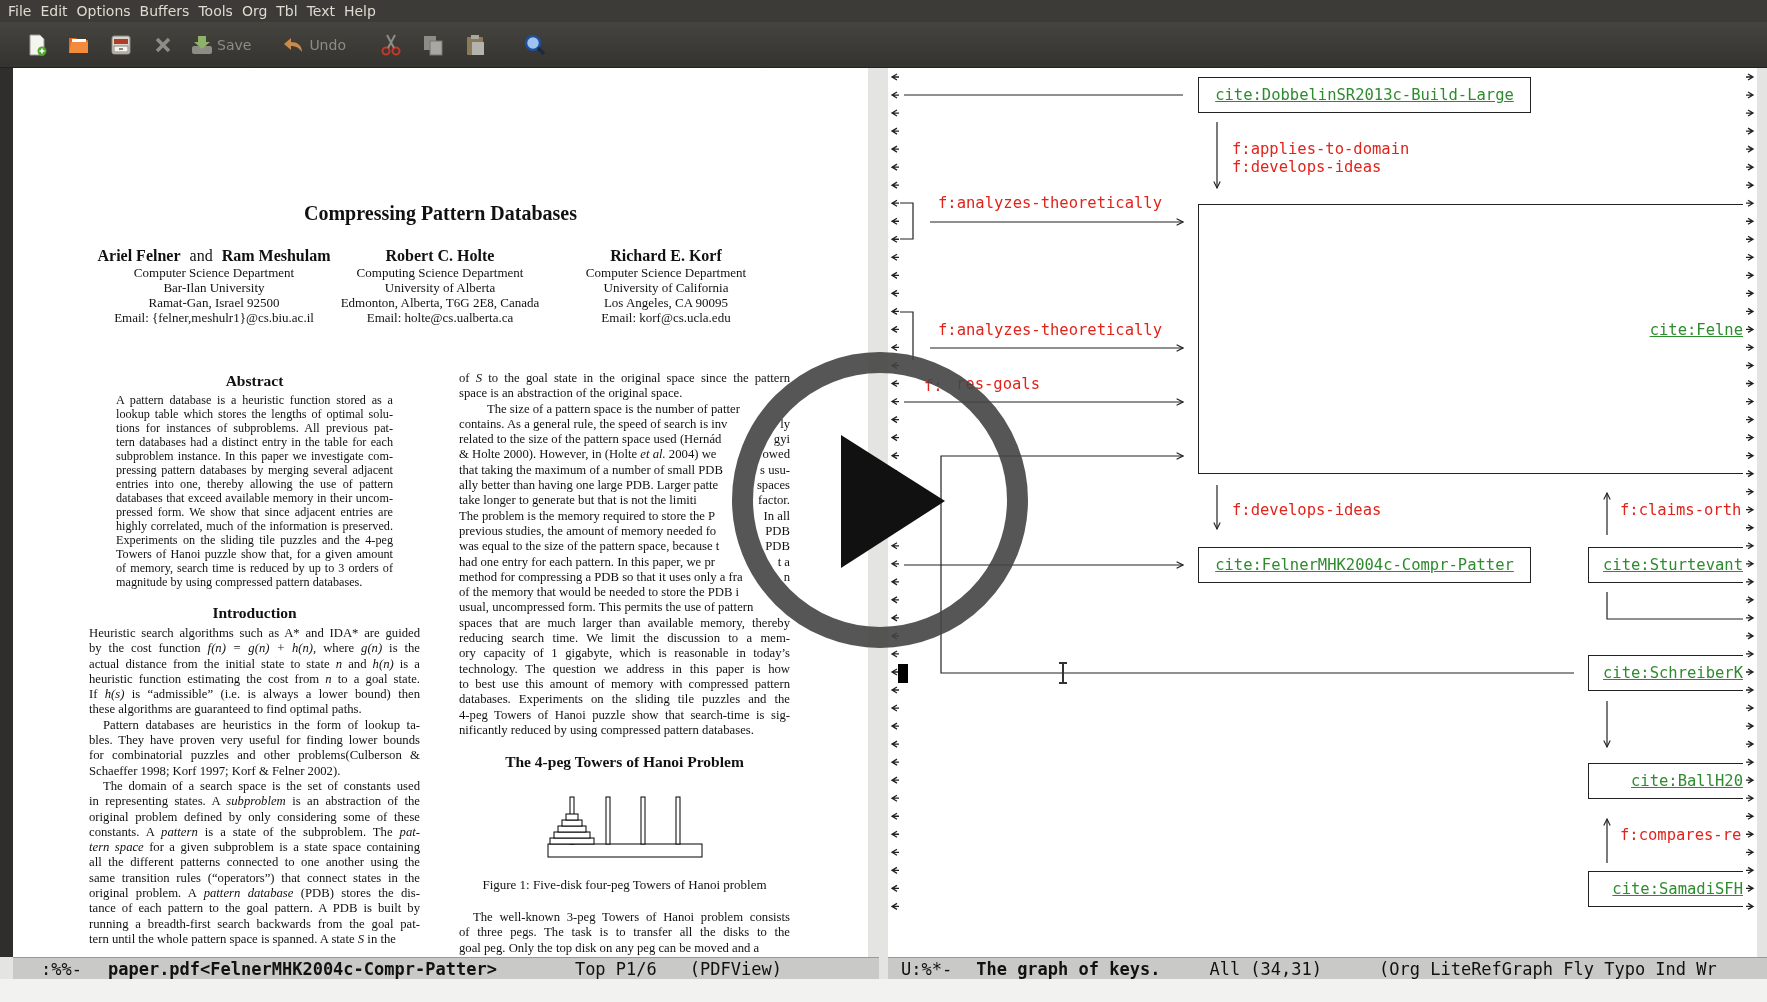 The image size is (1767, 1002). Describe the element at coordinates (1673, 565) in the screenshot. I see `citation-link: cite:Sturtevant` at that location.